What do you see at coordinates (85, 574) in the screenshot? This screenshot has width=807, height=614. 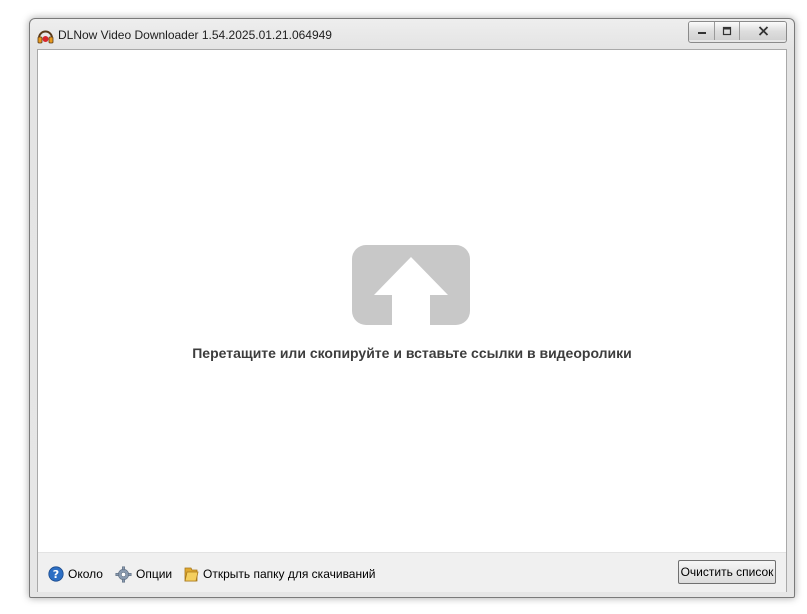 I see `about-label: Около` at bounding box center [85, 574].